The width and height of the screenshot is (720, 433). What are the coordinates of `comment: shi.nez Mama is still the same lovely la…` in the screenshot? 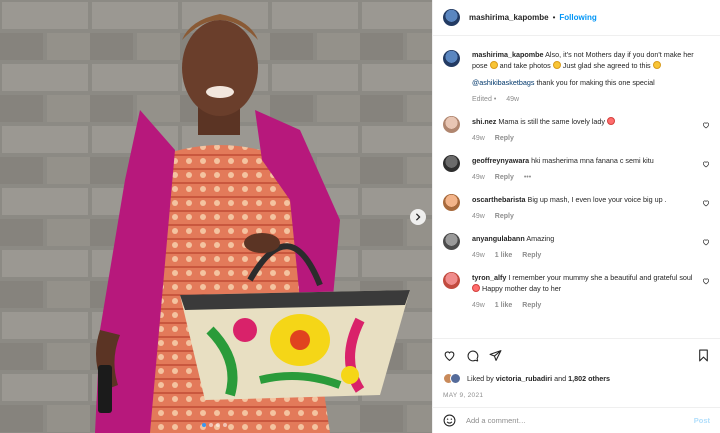 It's located at (576, 130).